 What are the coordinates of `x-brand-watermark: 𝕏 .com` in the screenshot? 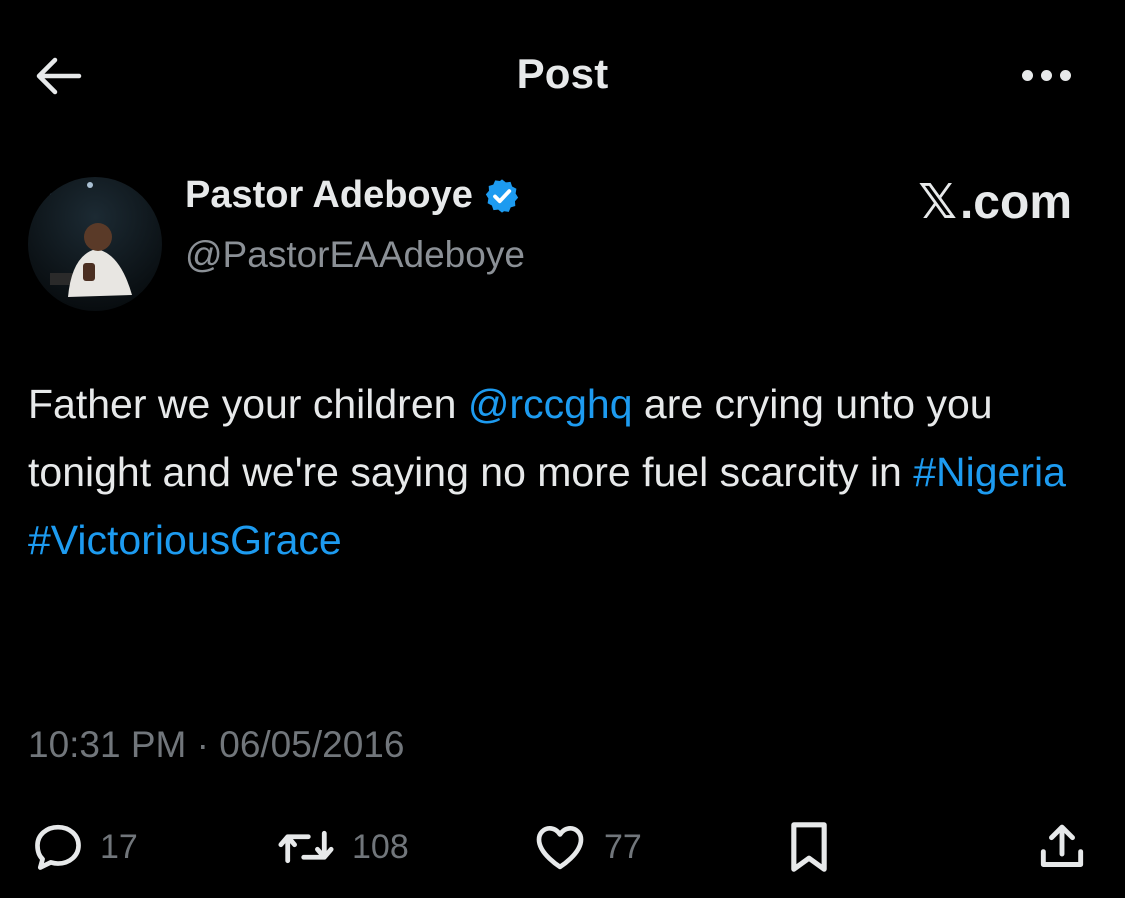 It's located at (995, 202).